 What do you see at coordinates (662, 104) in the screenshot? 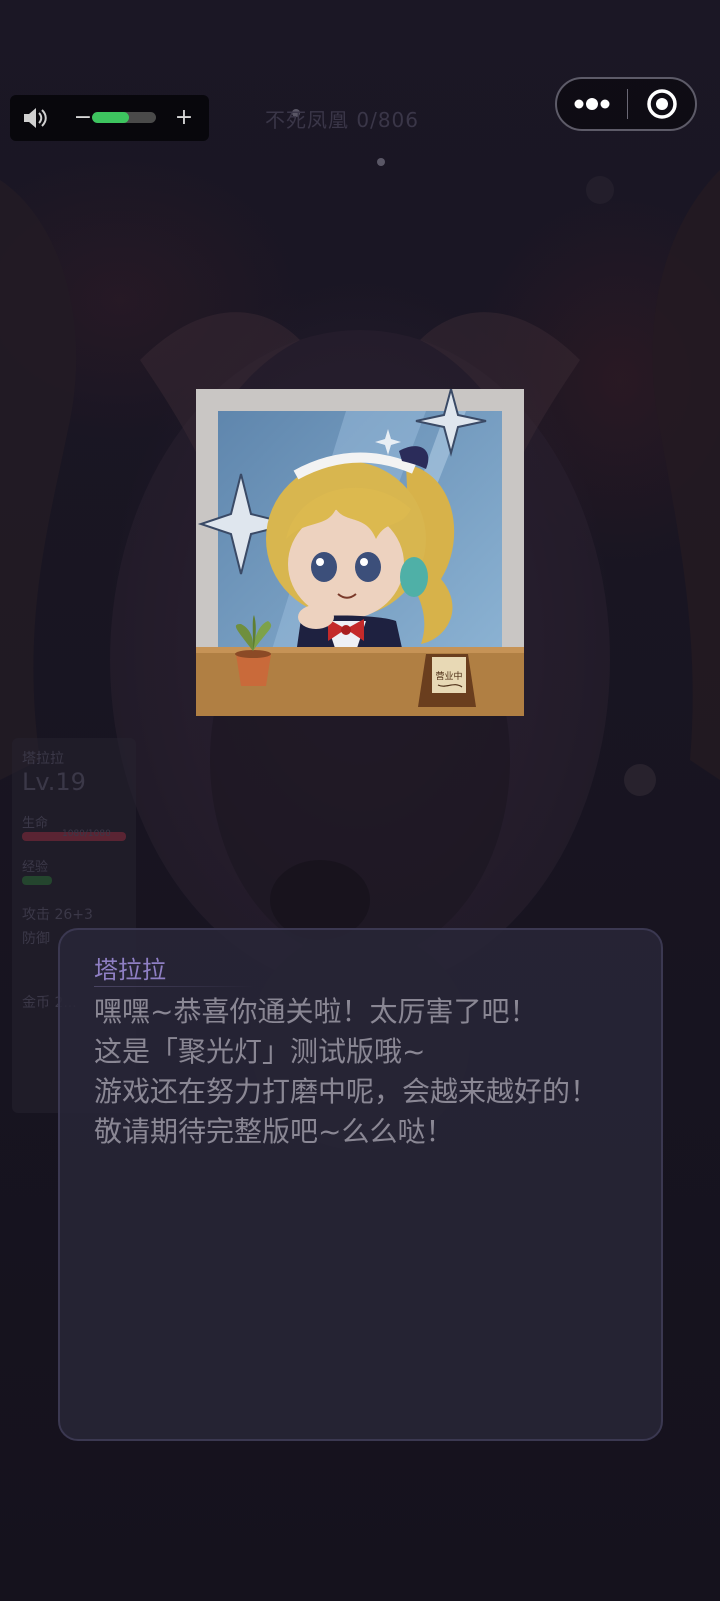
I see `target-close-icon` at bounding box center [662, 104].